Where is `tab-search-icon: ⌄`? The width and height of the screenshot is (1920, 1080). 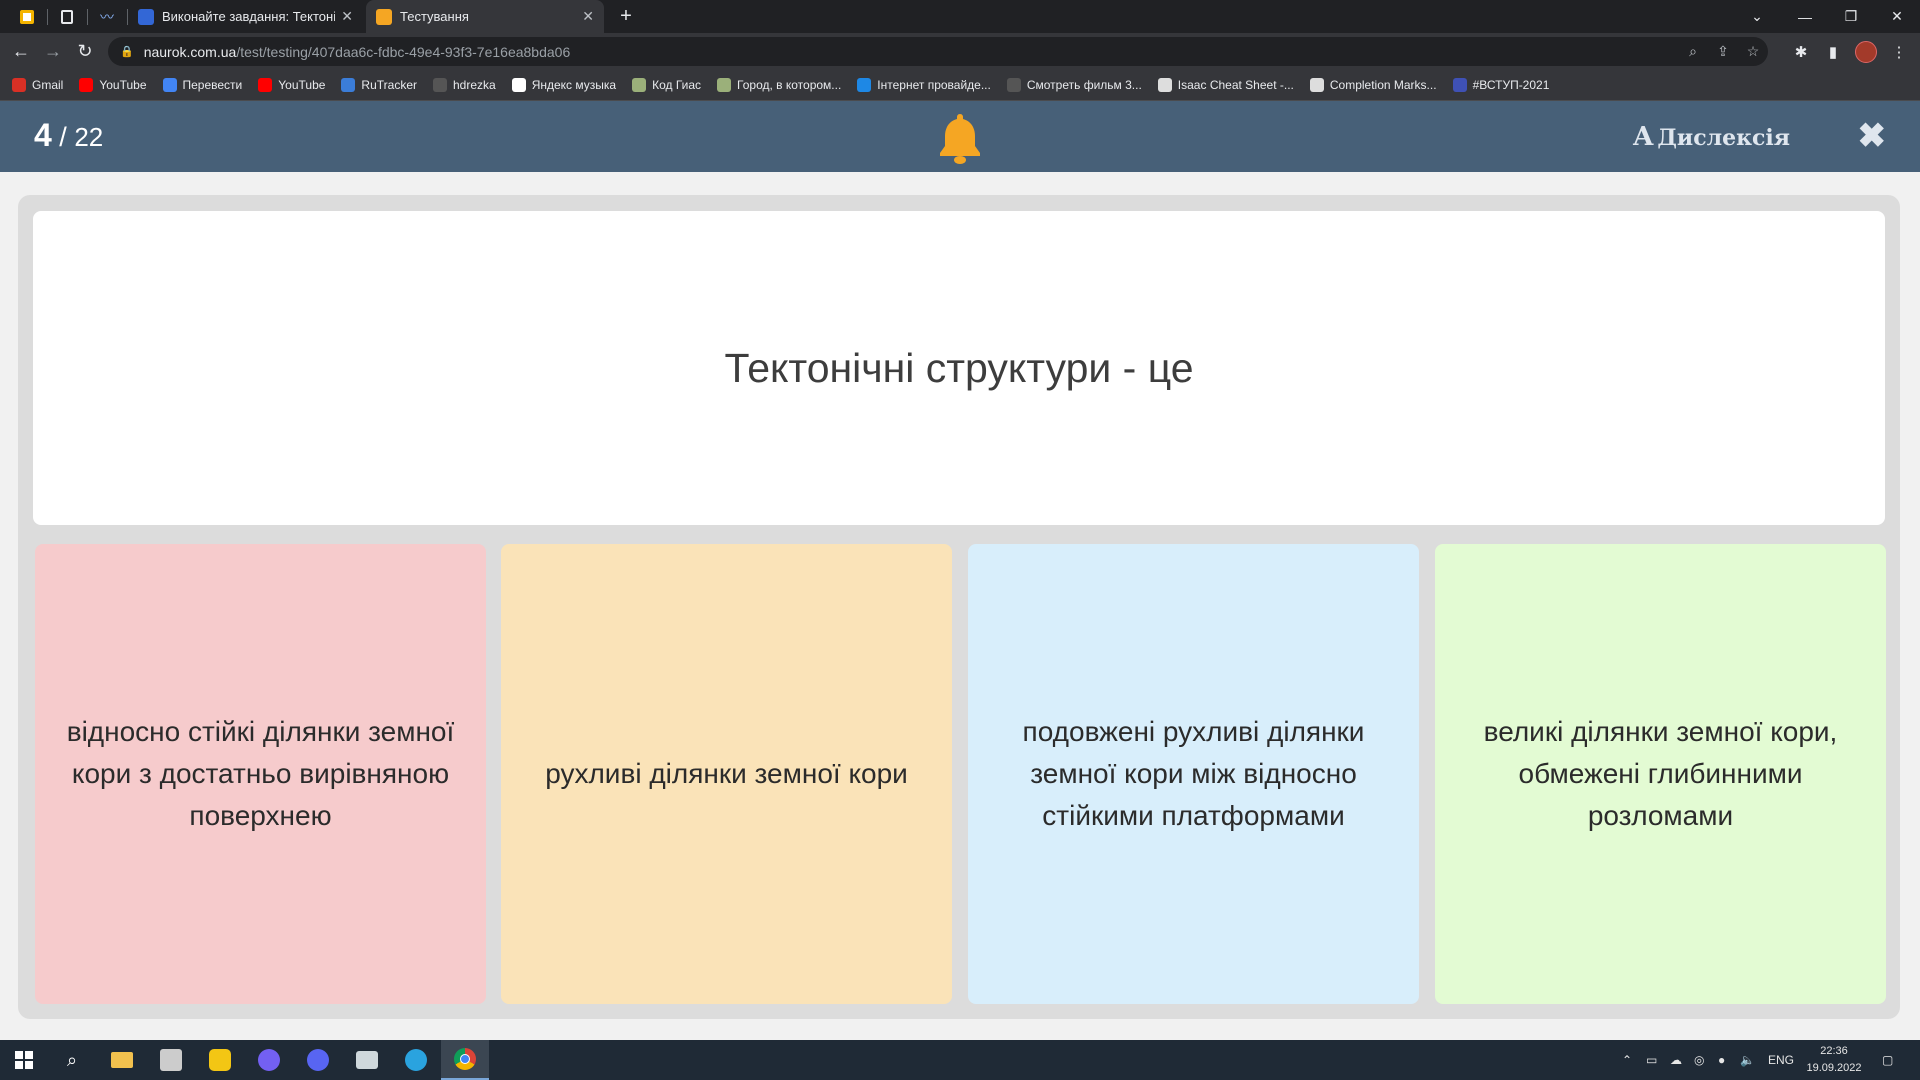
tab-search-icon: ⌄ is located at coordinates (1757, 16).